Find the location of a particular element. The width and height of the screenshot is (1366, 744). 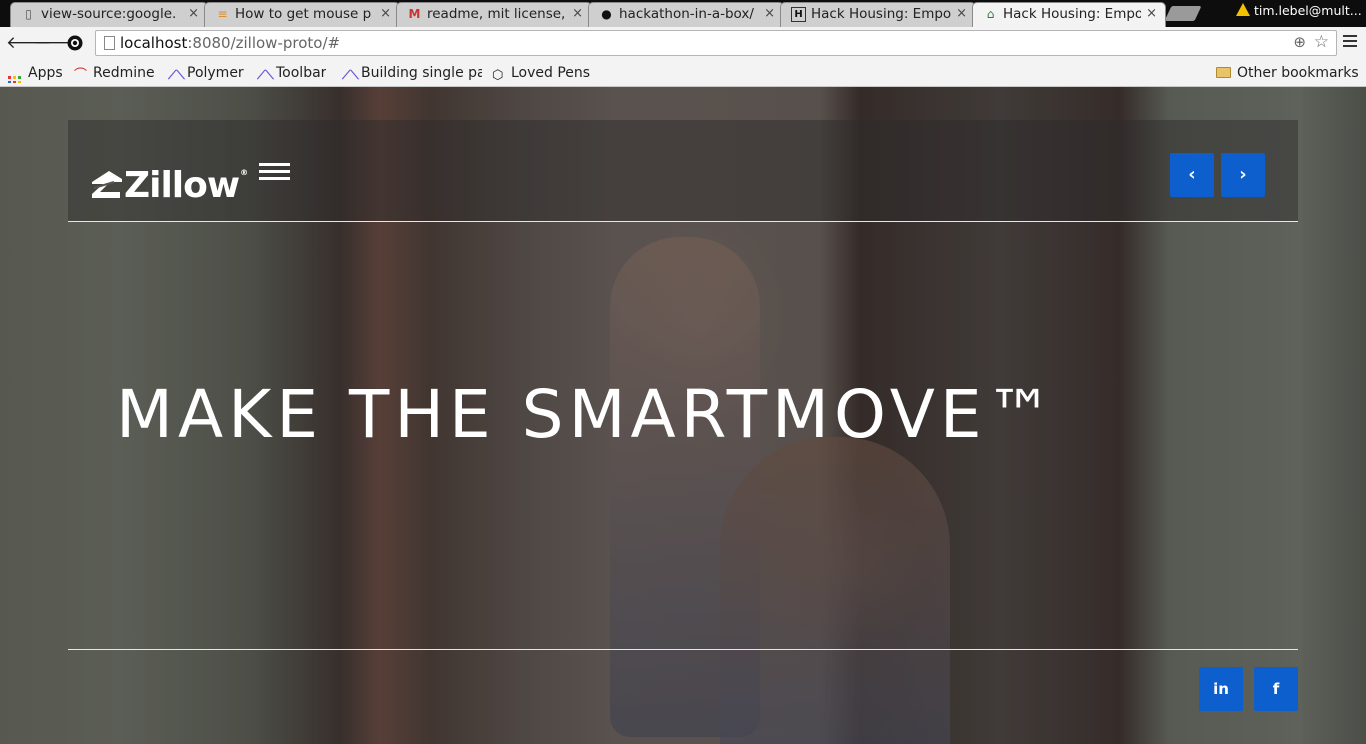

bookmark-building-single-page: ⟋⟍ Building single pa is located at coordinates (412, 73).